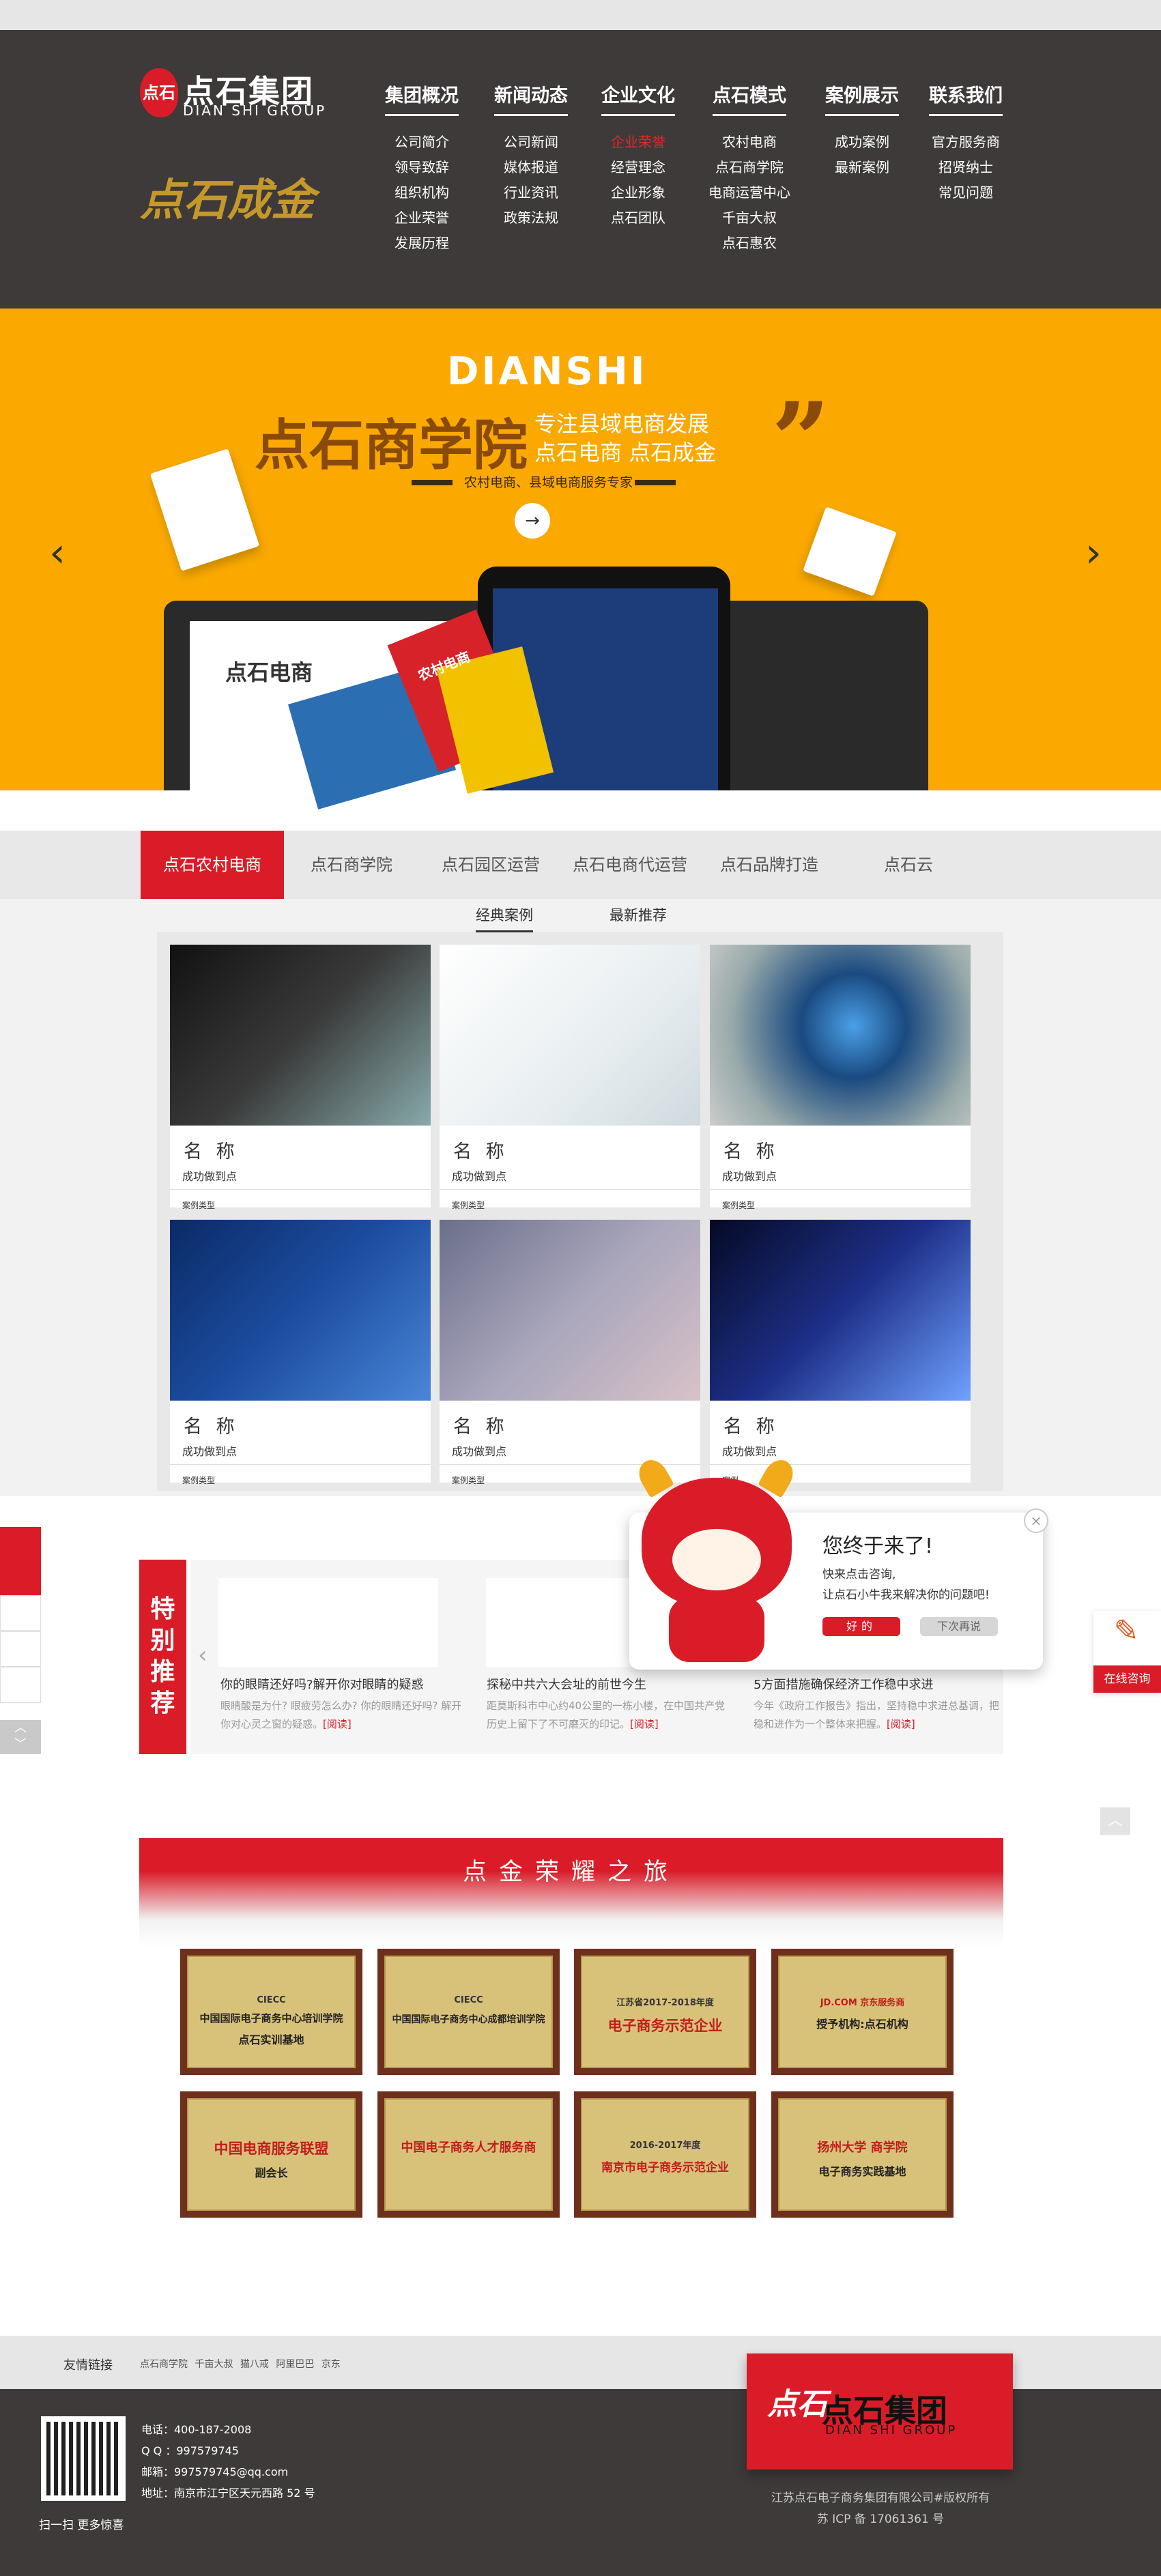  I want to click on cert-sub: 授予机构:点石机构, so click(862, 2024).